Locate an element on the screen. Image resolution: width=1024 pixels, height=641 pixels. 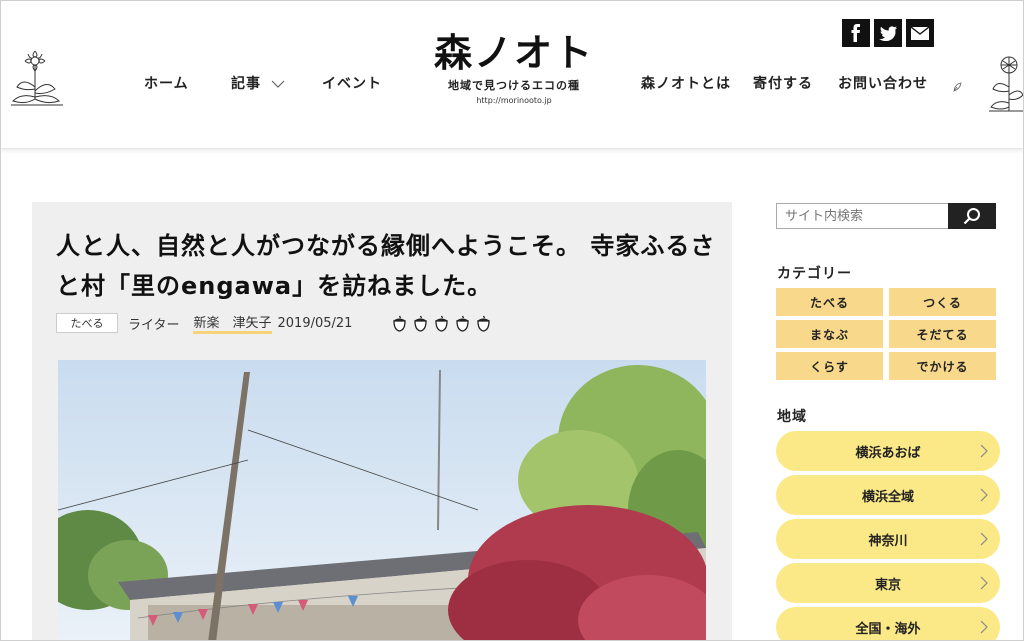
leaf-icon is located at coordinates (957, 87).